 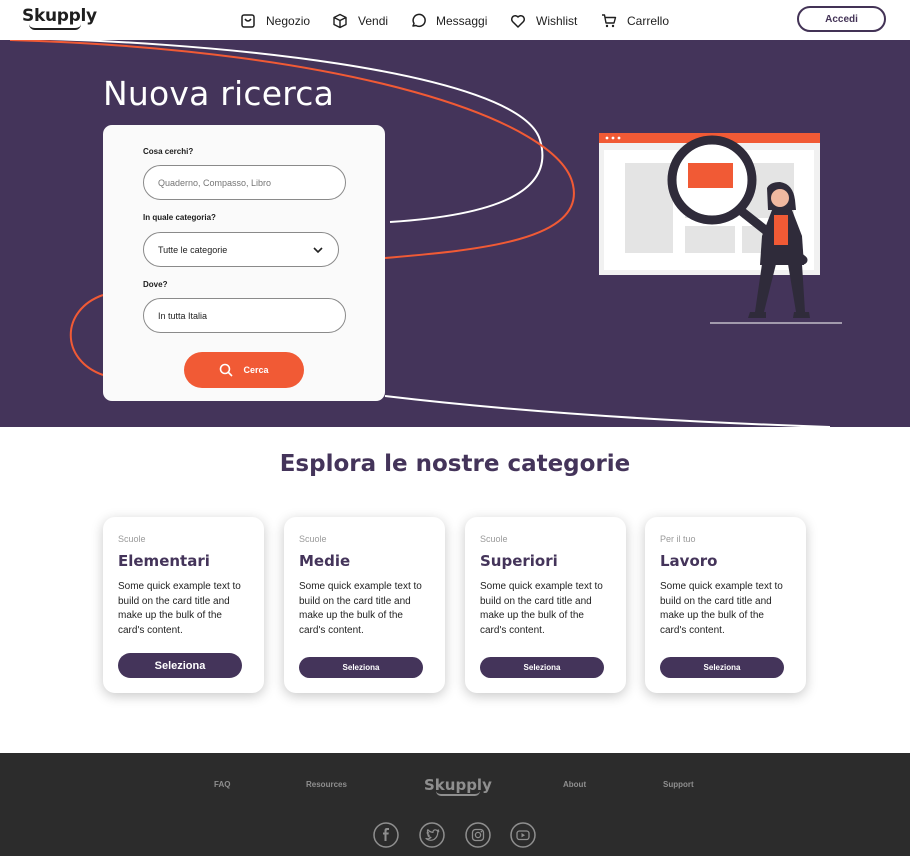 I want to click on footer-link-faq: FAQ, so click(x=222, y=784).